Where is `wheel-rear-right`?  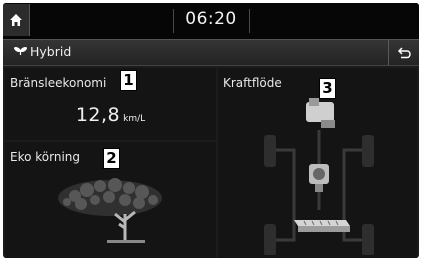 wheel-rear-right is located at coordinates (368, 239).